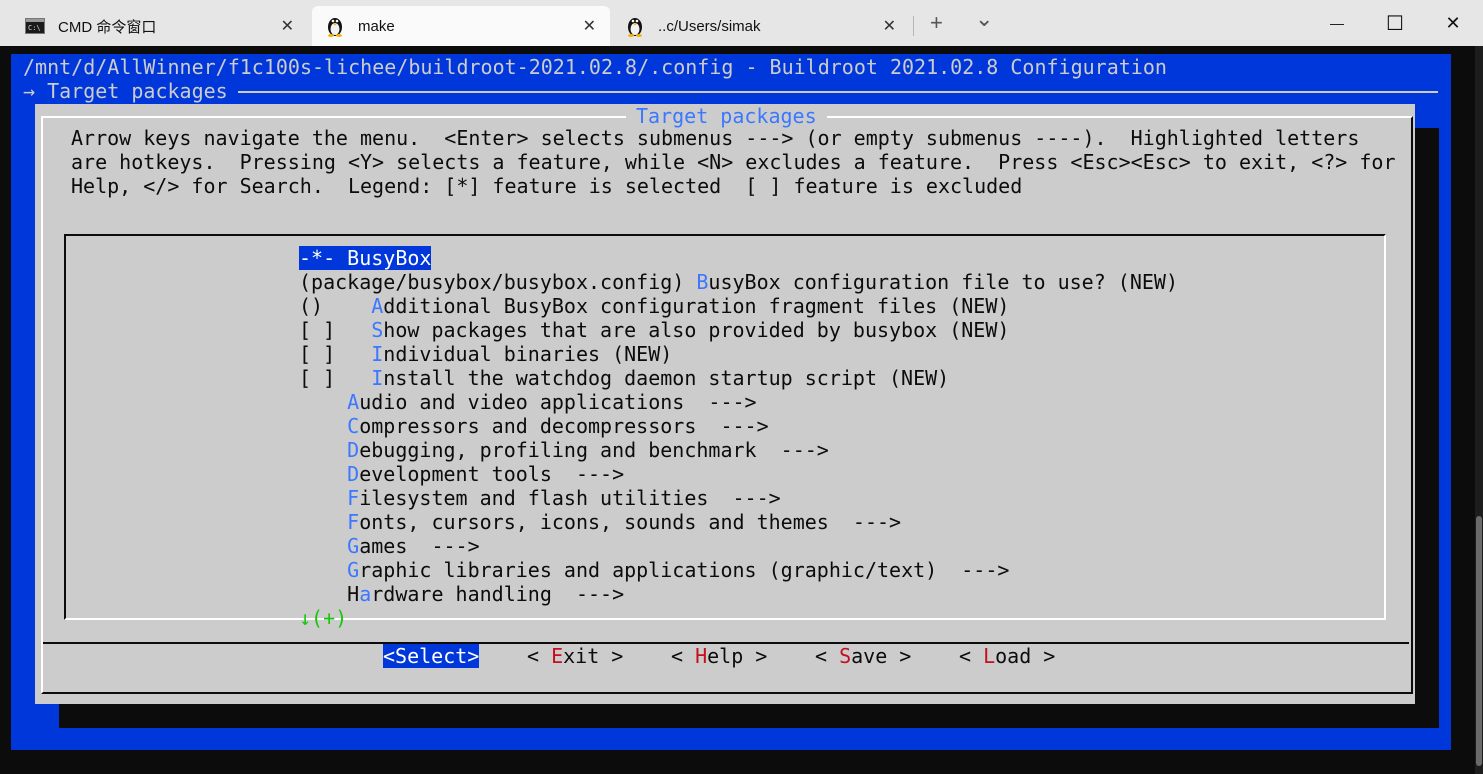 Image resolution: width=1483 pixels, height=774 pixels. Describe the element at coordinates (1025, 656) in the screenshot. I see `btn-label: oad >` at that location.